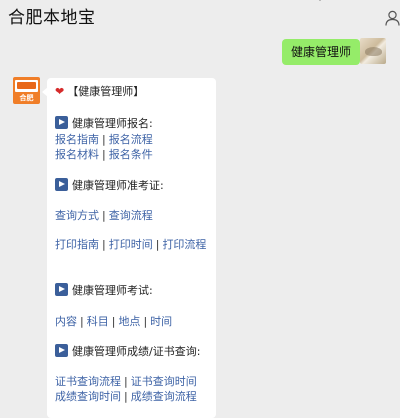 The width and height of the screenshot is (400, 418). Describe the element at coordinates (104, 290) in the screenshot. I see `section-title-exam: 健康管理师考试:` at that location.